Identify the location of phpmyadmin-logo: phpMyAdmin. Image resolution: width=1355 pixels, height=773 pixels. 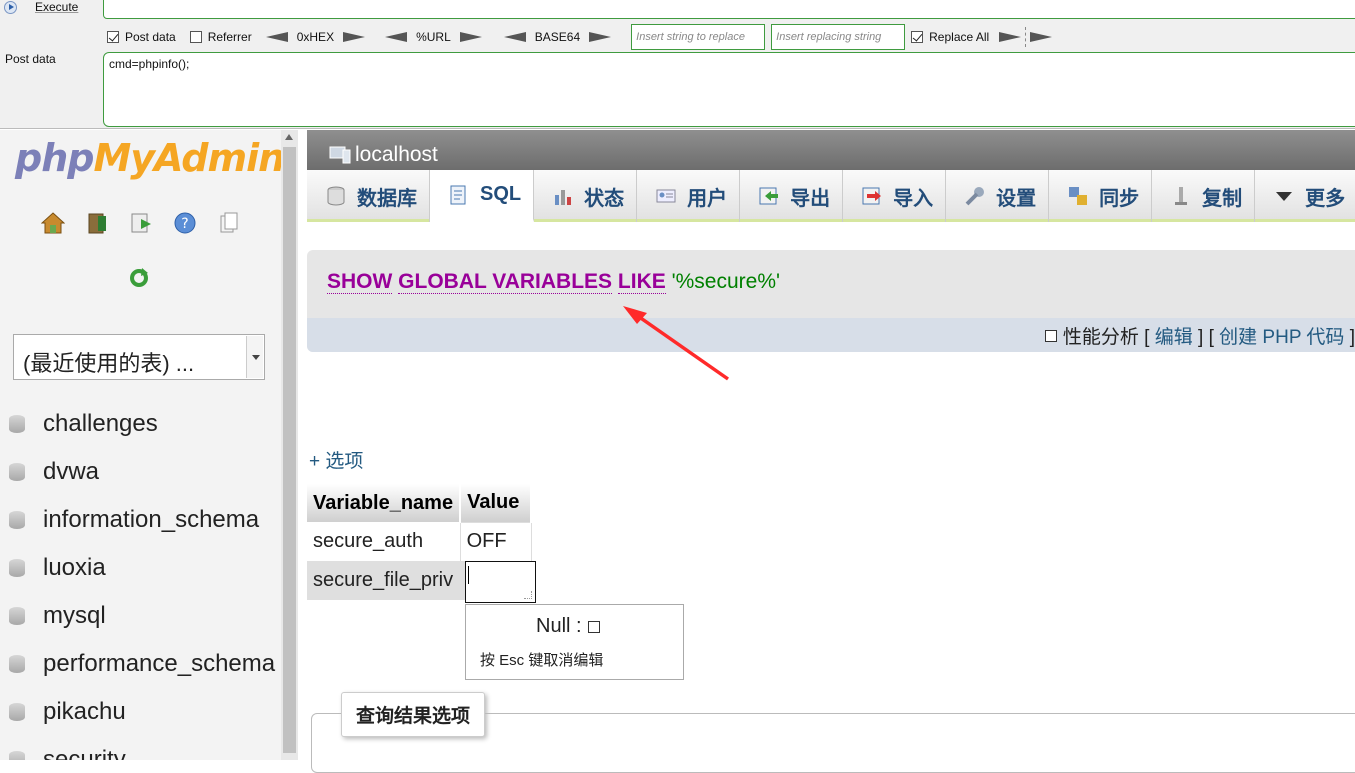
(148, 158).